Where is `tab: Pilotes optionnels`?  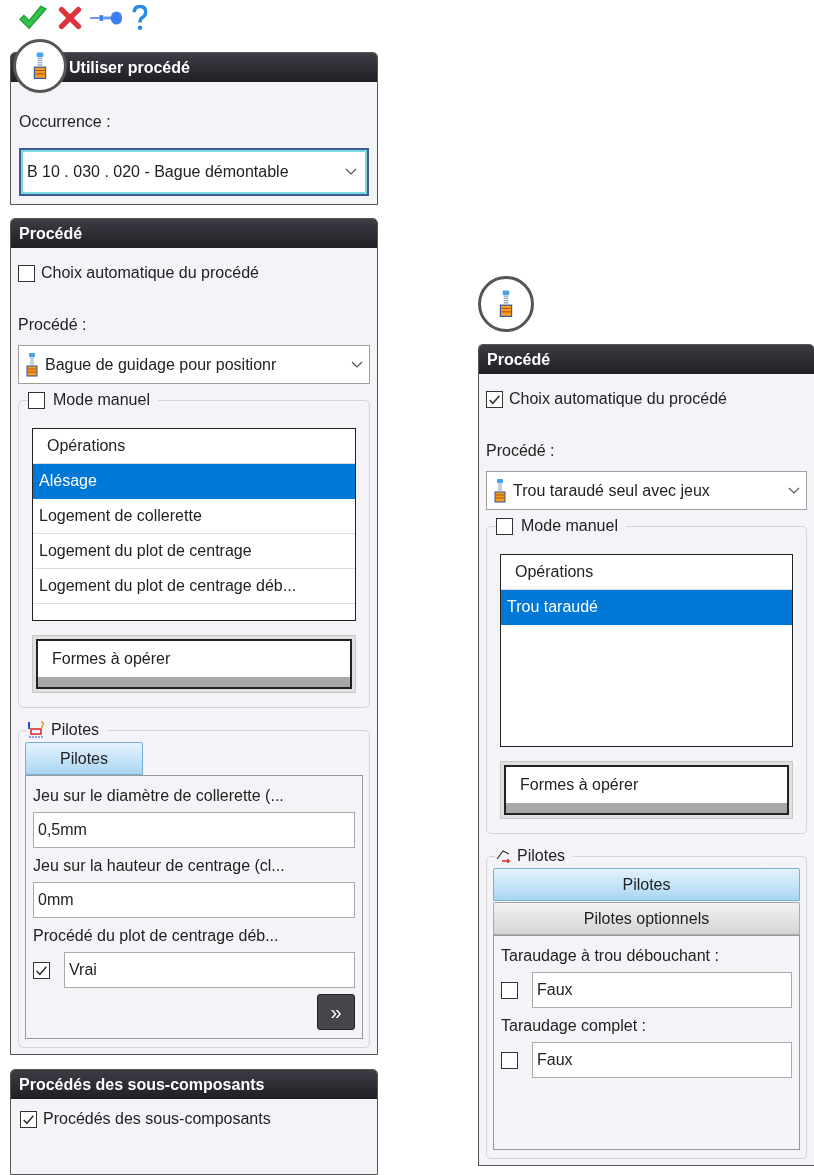
tab: Pilotes optionnels is located at coordinates (646, 918).